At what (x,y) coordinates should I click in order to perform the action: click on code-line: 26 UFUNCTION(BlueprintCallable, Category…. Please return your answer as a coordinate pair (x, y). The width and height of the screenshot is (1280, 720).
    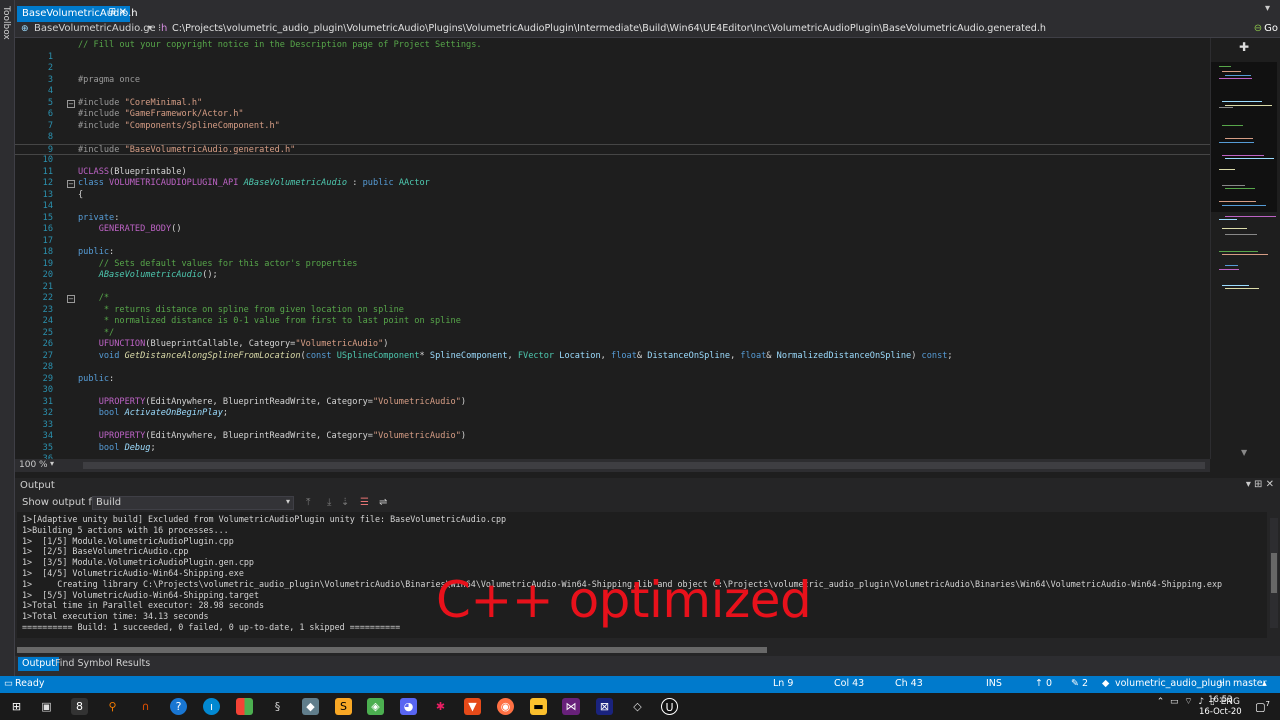
    Looking at the image, I should click on (612, 345).